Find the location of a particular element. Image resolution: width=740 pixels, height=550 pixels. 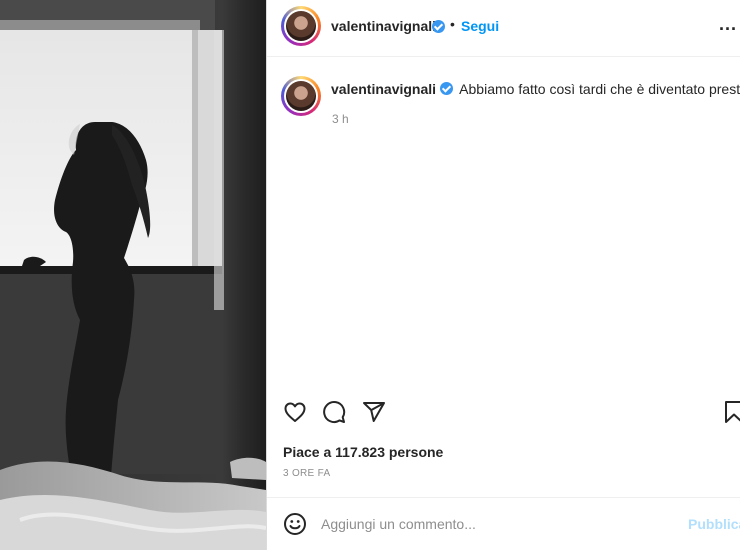

author-username: valentinavignali is located at coordinates (383, 26).